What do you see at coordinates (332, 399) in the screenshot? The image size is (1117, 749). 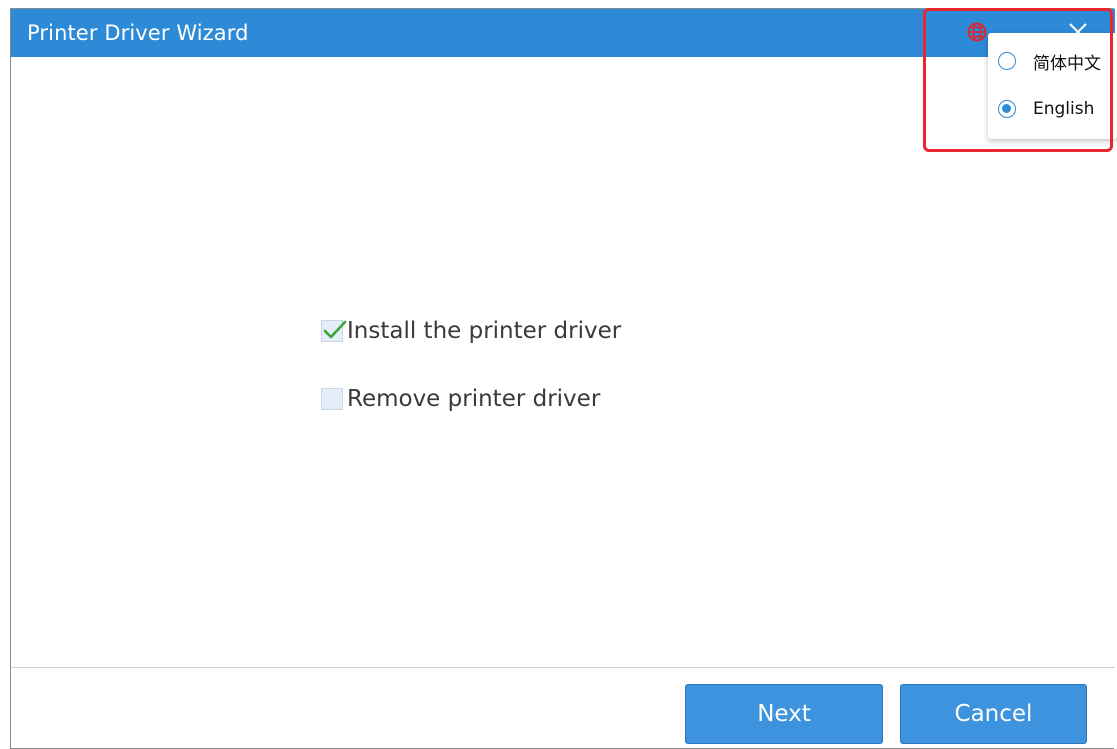 I see `remove-driver-checkbox` at bounding box center [332, 399].